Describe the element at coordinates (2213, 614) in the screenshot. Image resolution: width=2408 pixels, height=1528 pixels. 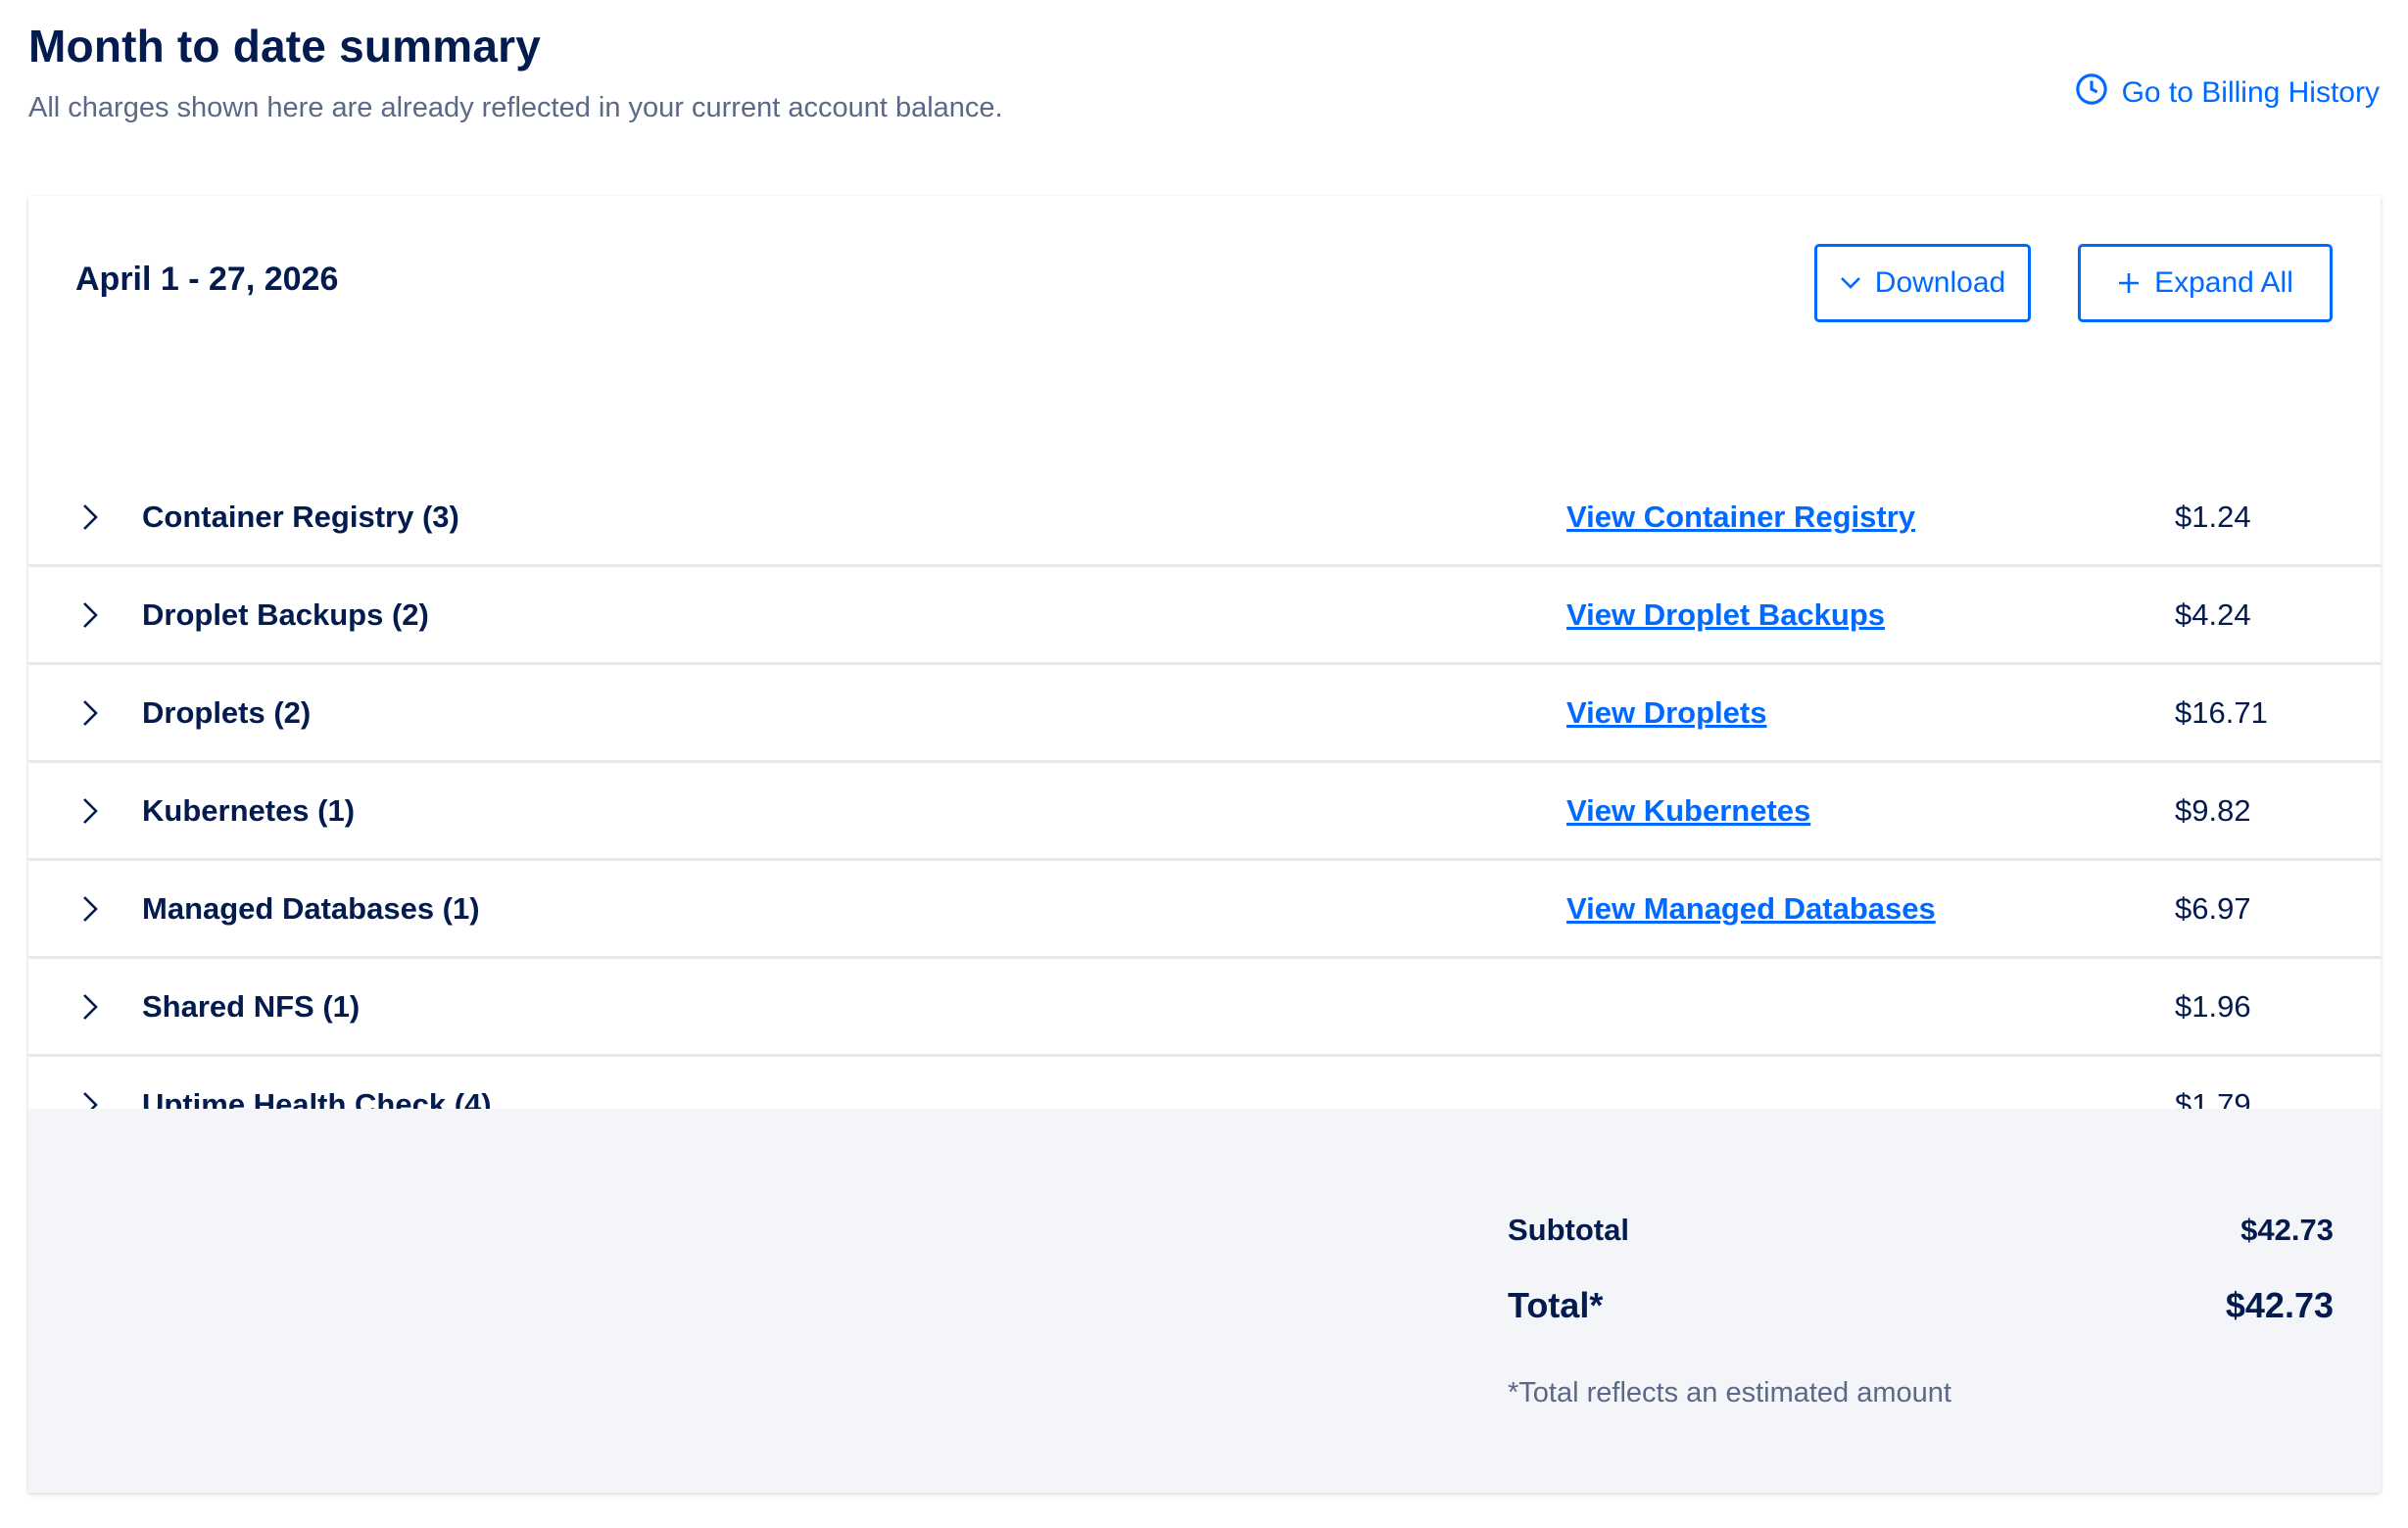
I see `charge-amount: $4.24` at that location.